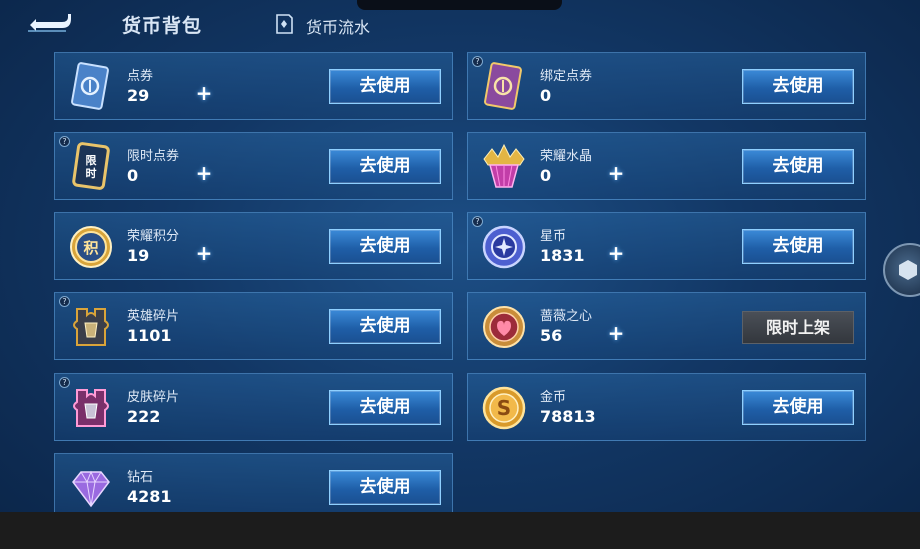  I want to click on use-glory-crystal-button: 去使用, so click(798, 166).